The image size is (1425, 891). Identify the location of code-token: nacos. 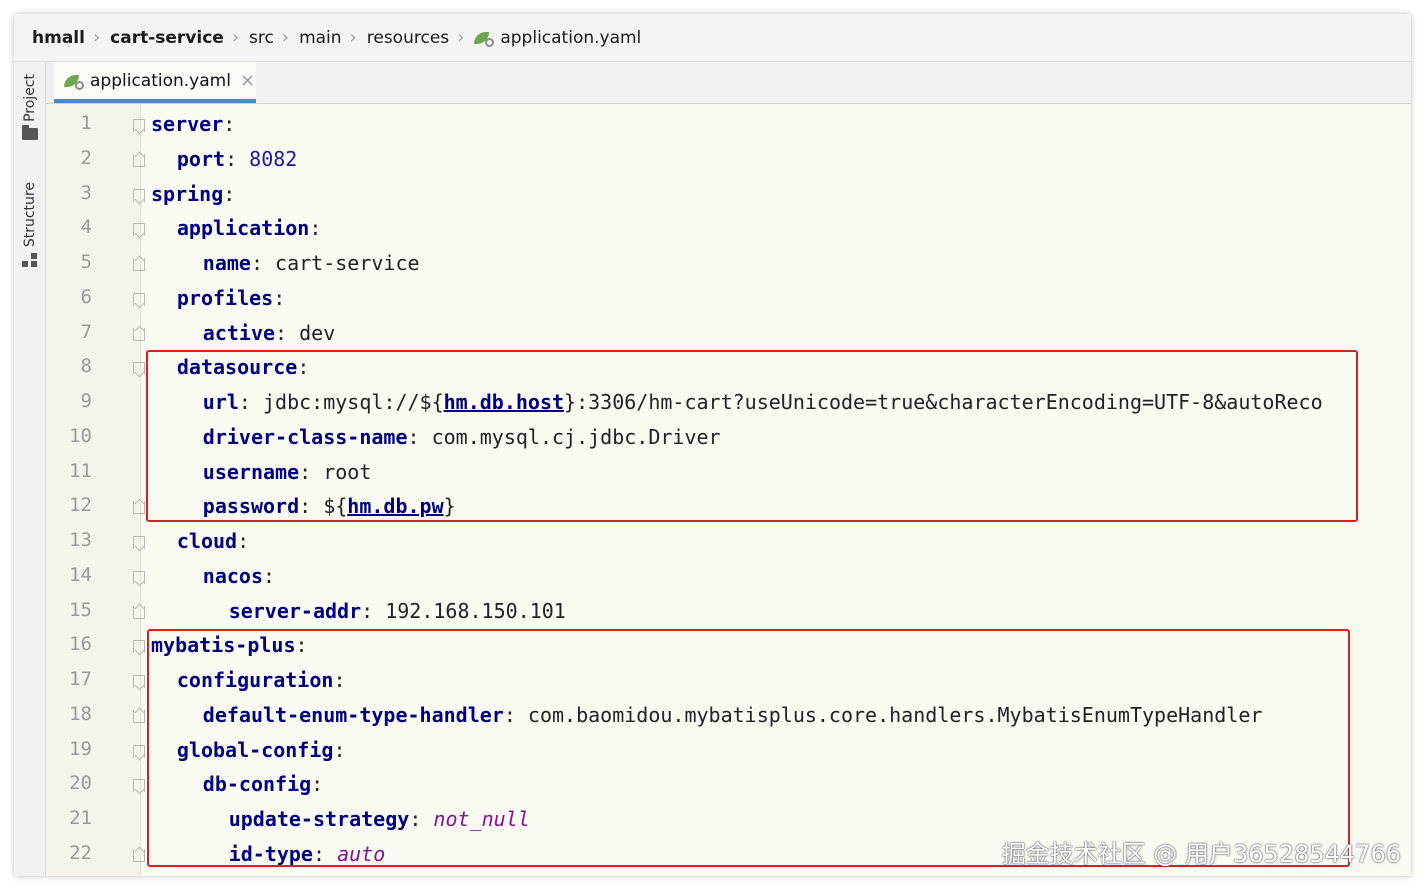
(233, 575).